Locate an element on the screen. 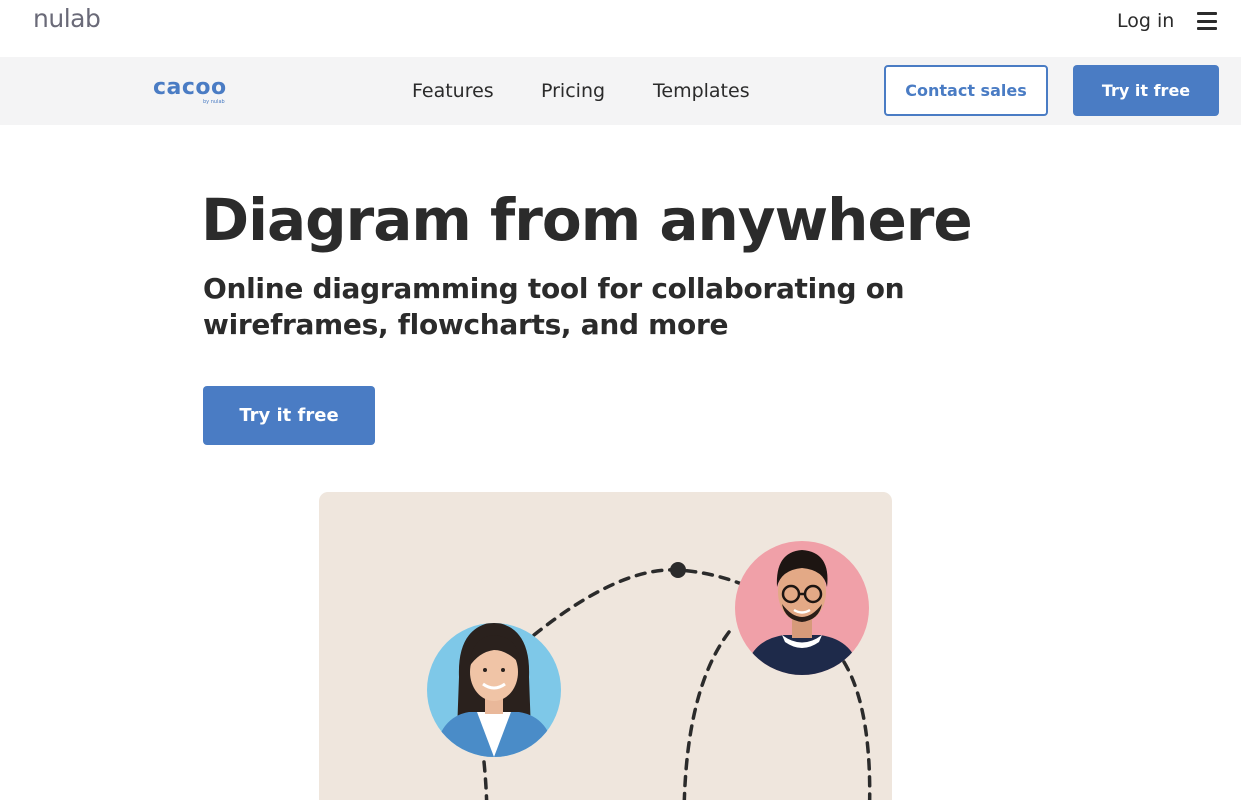  cacoo-byline: by nulab is located at coordinates (214, 102).